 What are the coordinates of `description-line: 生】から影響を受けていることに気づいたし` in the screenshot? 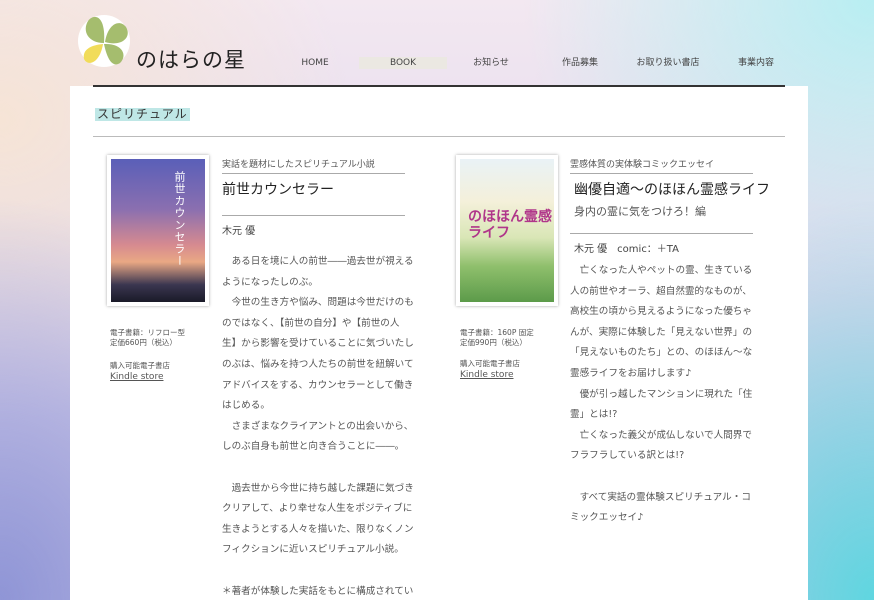 It's located at (318, 344).